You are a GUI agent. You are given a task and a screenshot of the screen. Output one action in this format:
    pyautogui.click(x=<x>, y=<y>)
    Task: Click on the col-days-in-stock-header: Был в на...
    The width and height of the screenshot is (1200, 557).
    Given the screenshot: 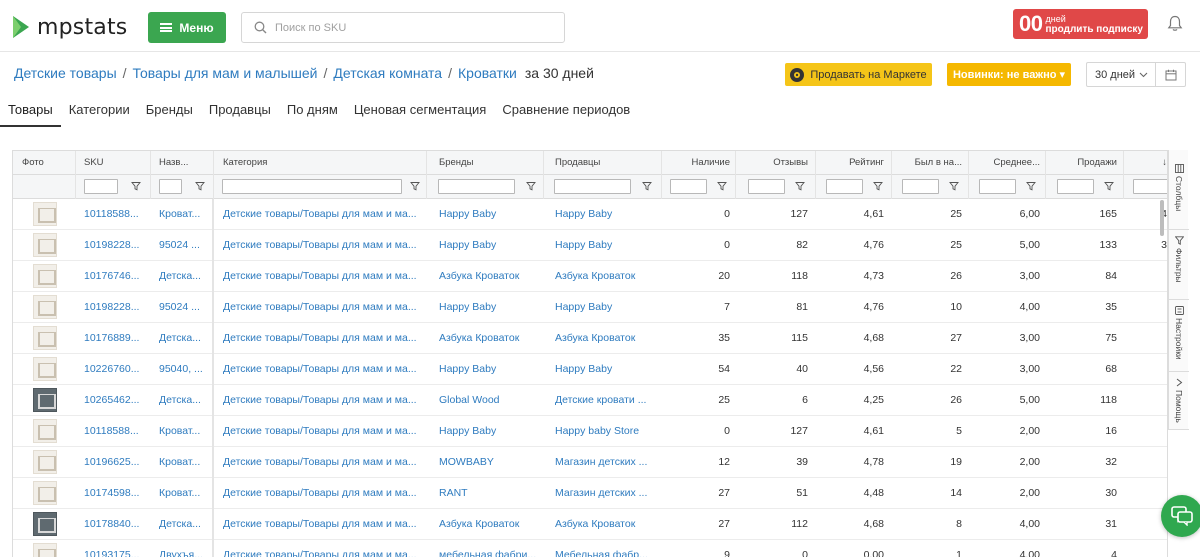 What is the action you would take?
    pyautogui.click(x=930, y=163)
    